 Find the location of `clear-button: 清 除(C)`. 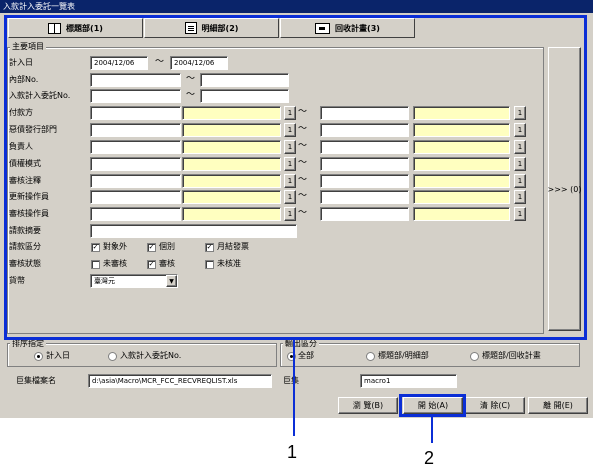

clear-button: 清 除(C) is located at coordinates (495, 405).